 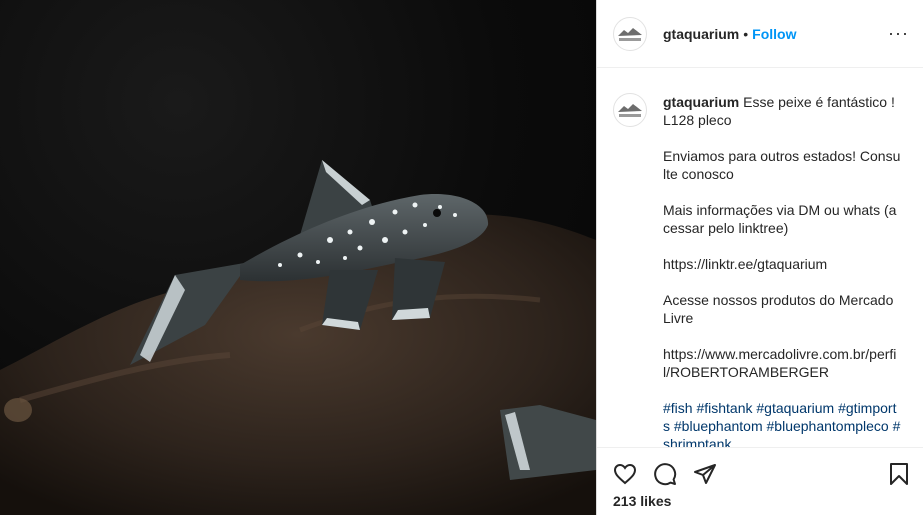 I want to click on caption-avatar, so click(x=630, y=110).